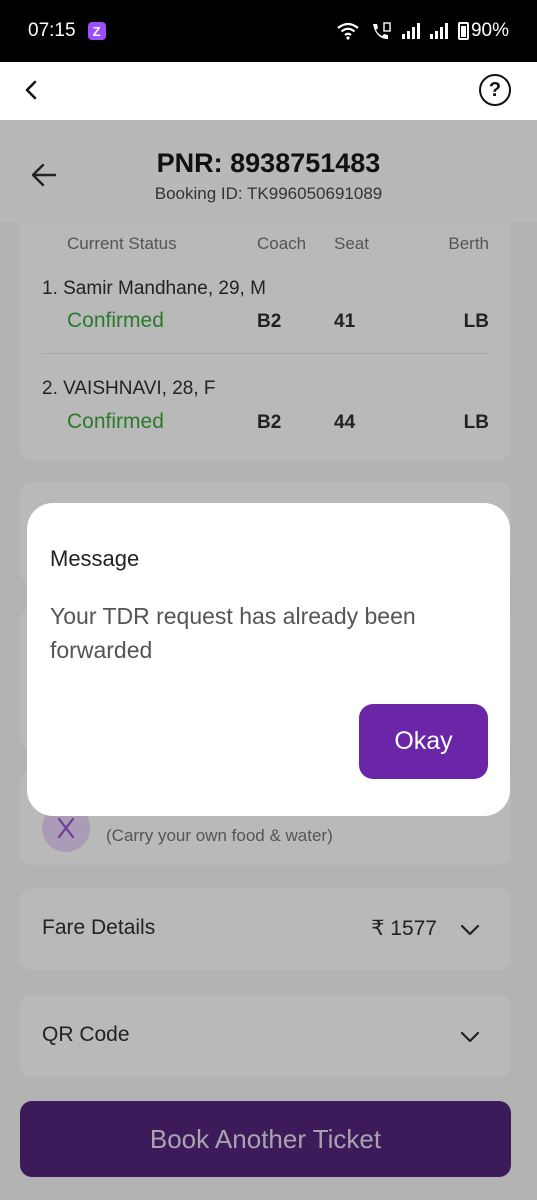 This screenshot has width=537, height=1200. What do you see at coordinates (489, 30) in the screenshot?
I see `battery-percent: 90%` at bounding box center [489, 30].